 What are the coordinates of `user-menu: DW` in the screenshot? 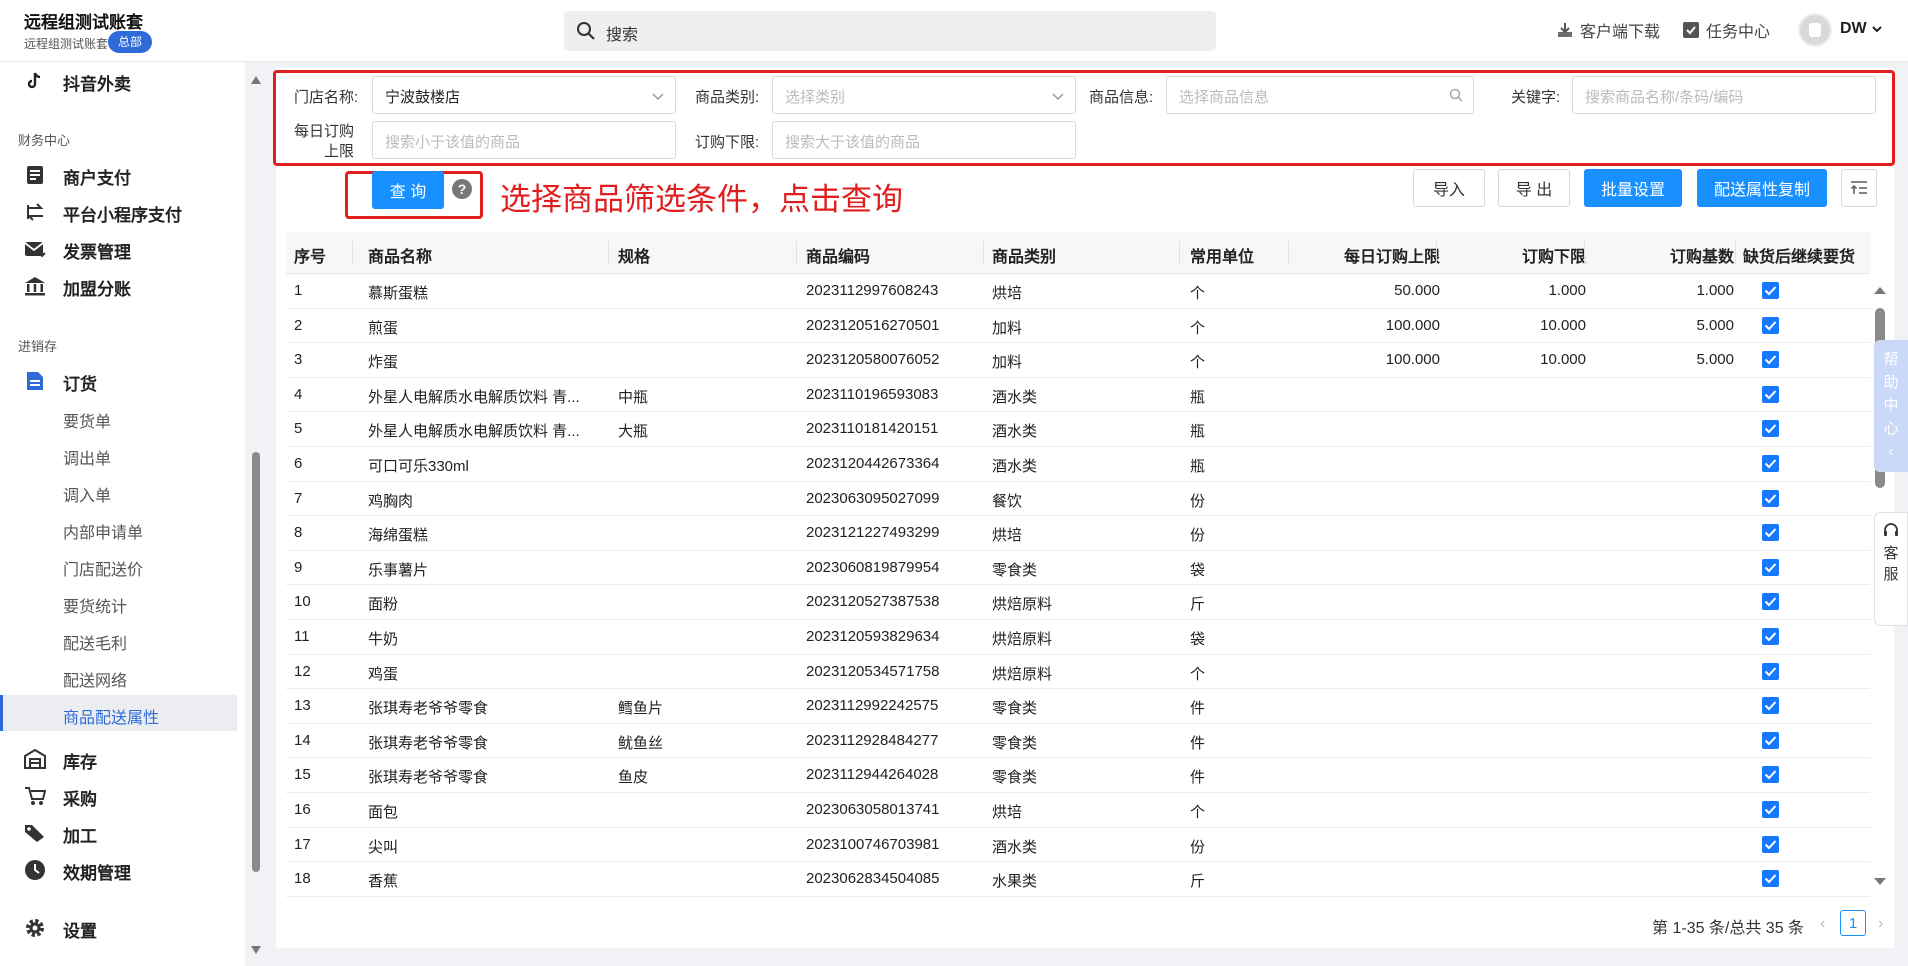 It's located at (1861, 29).